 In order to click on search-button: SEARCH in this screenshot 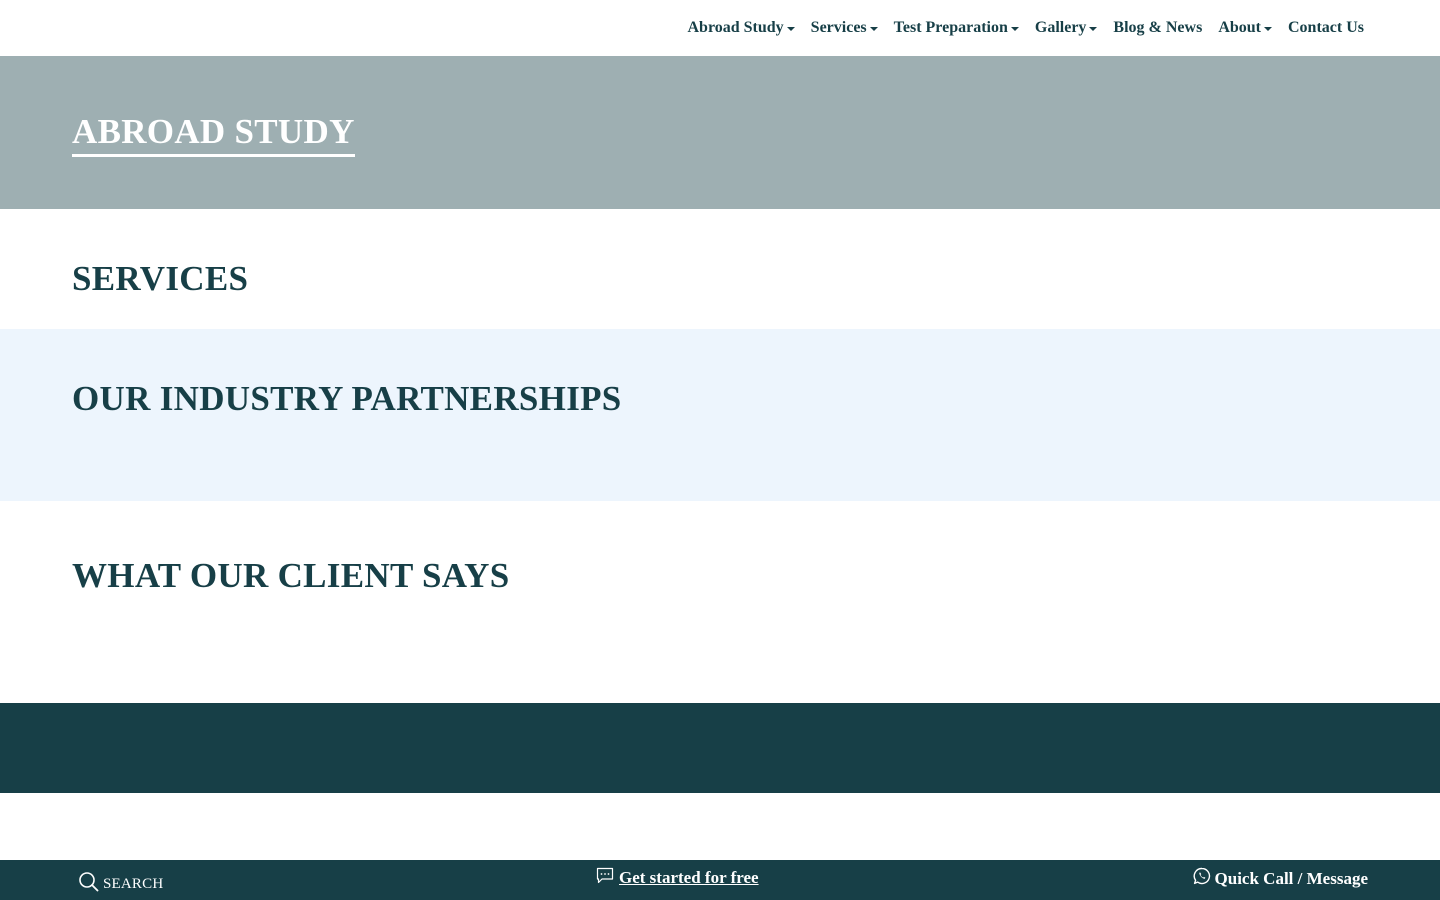, I will do `click(120, 884)`.